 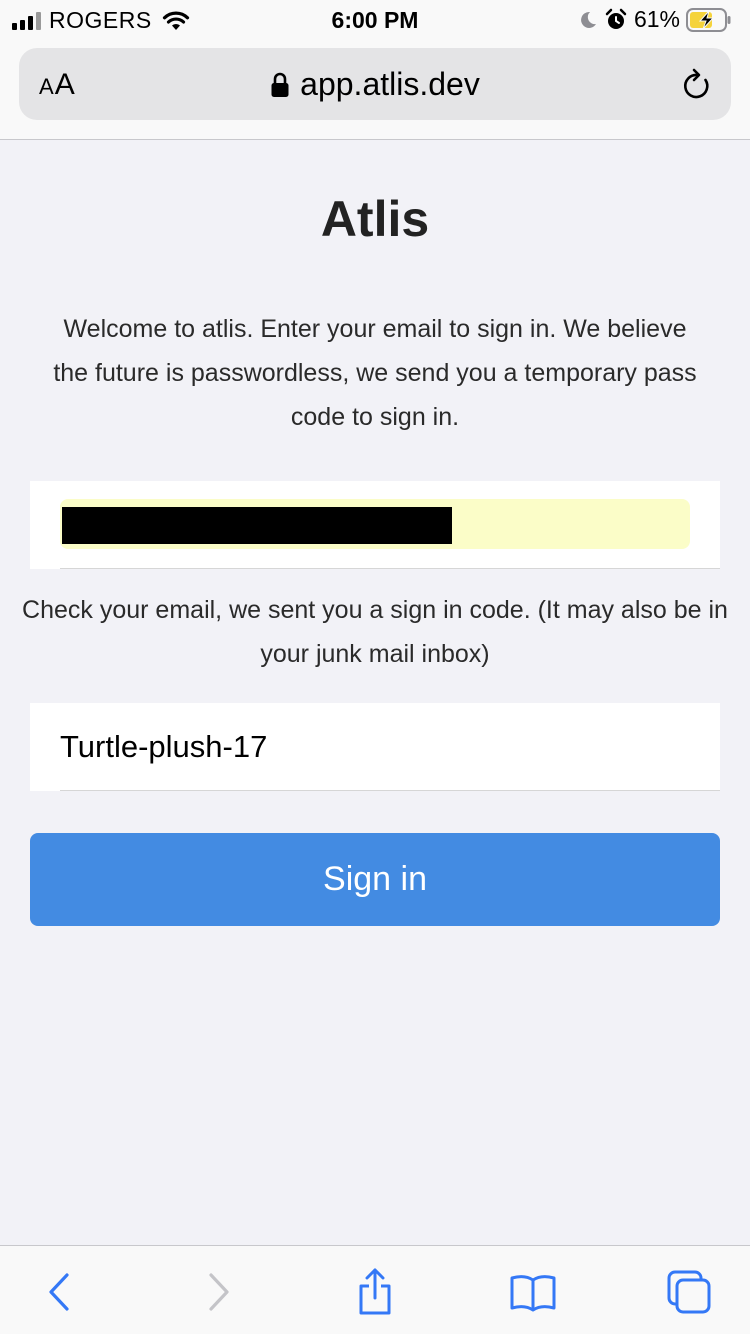 I want to click on share-button, so click(x=375, y=1292).